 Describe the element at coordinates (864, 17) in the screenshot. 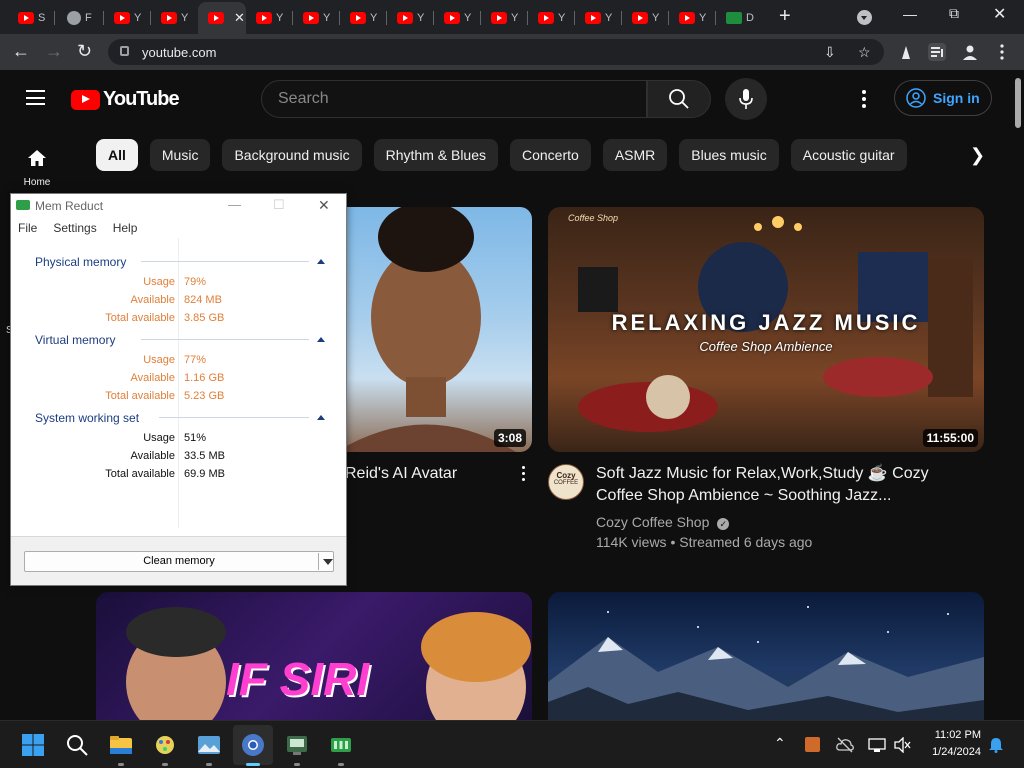

I see `tab-search-icon` at that location.